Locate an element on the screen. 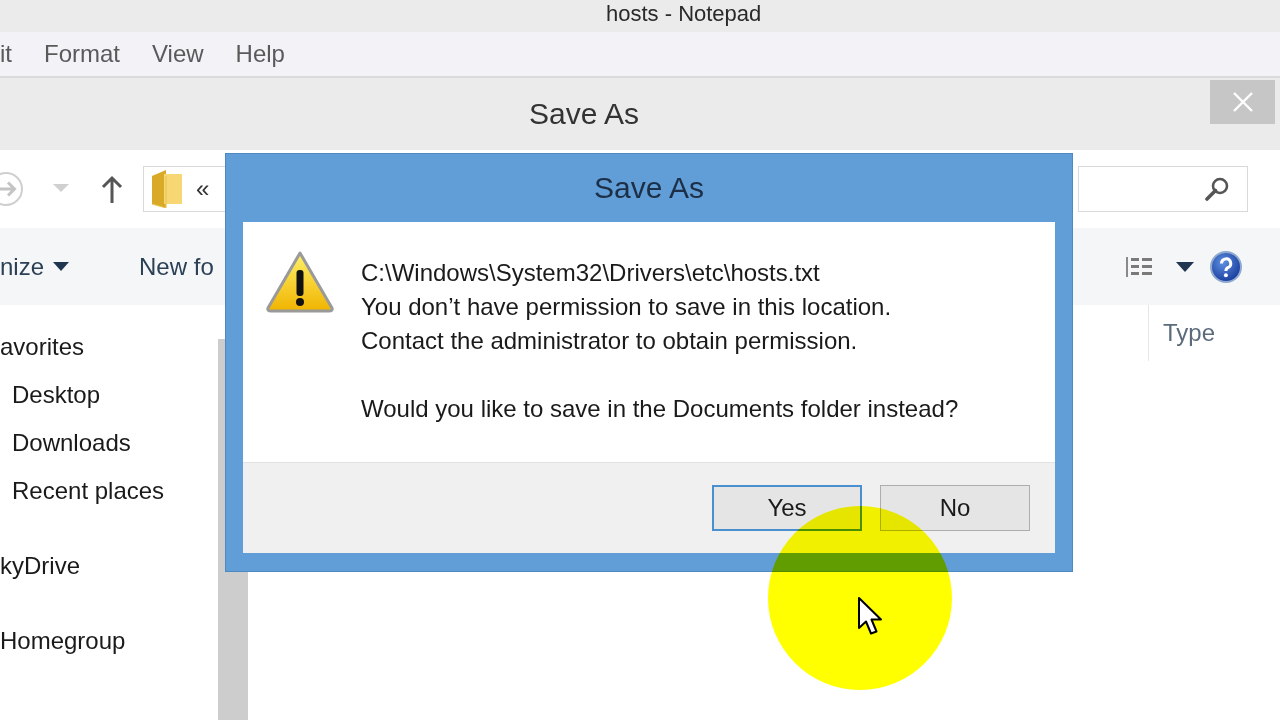 The image size is (1280, 720). folder-icon is located at coordinates (167, 189).